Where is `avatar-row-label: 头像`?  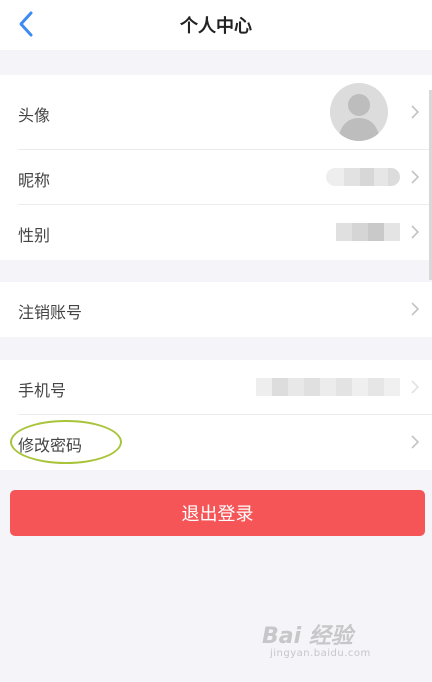
avatar-row-label: 头像 is located at coordinates (34, 115).